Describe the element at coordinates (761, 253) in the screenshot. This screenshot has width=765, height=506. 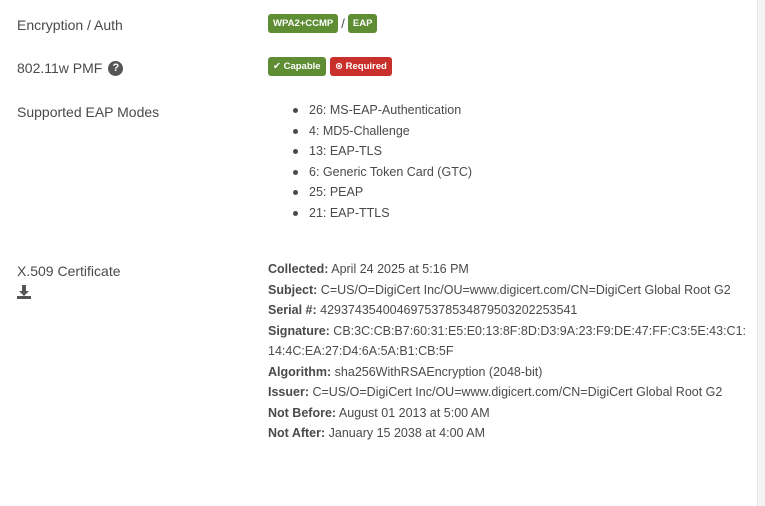
I see `scrollbar` at that location.